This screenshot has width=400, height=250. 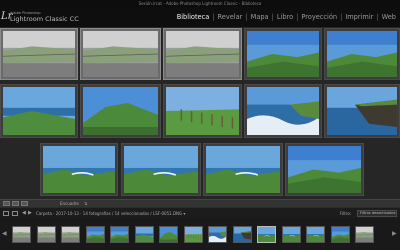 I want to click on library-toolbar: Encuadre ⇅, so click(x=200, y=203).